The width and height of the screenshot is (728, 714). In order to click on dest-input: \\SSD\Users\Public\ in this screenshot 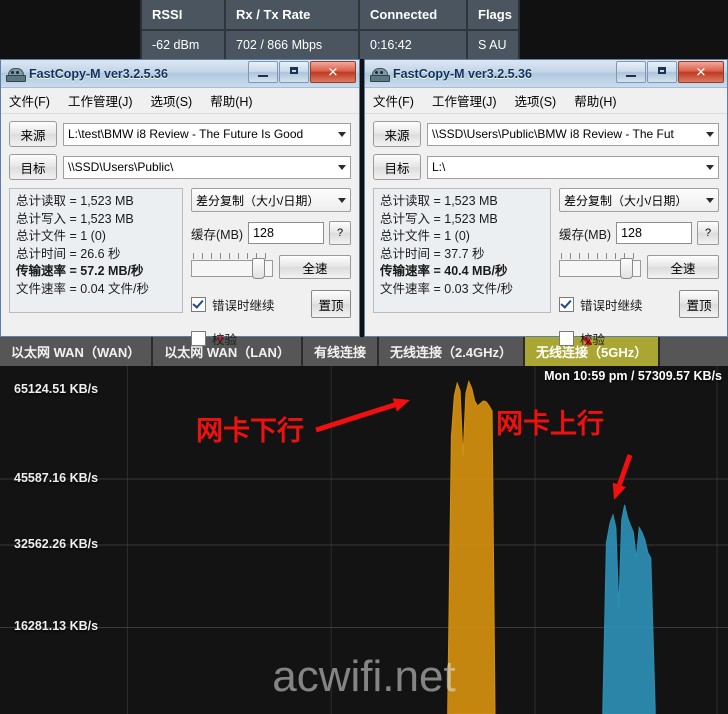, I will do `click(207, 167)`.